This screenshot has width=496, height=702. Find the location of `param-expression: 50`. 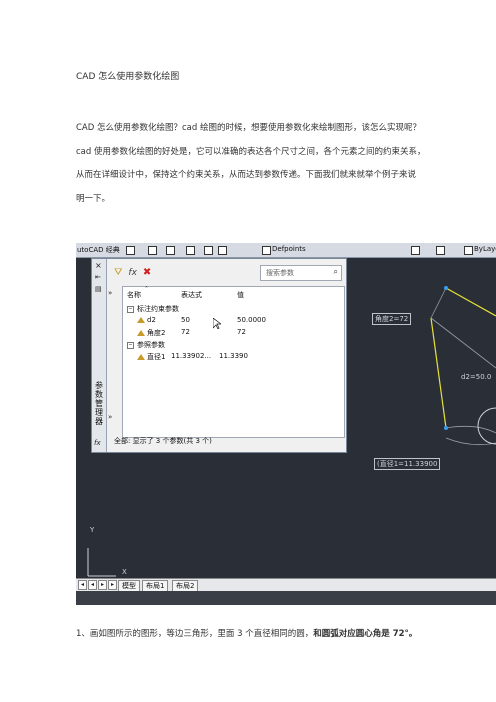

param-expression: 50 is located at coordinates (185, 320).